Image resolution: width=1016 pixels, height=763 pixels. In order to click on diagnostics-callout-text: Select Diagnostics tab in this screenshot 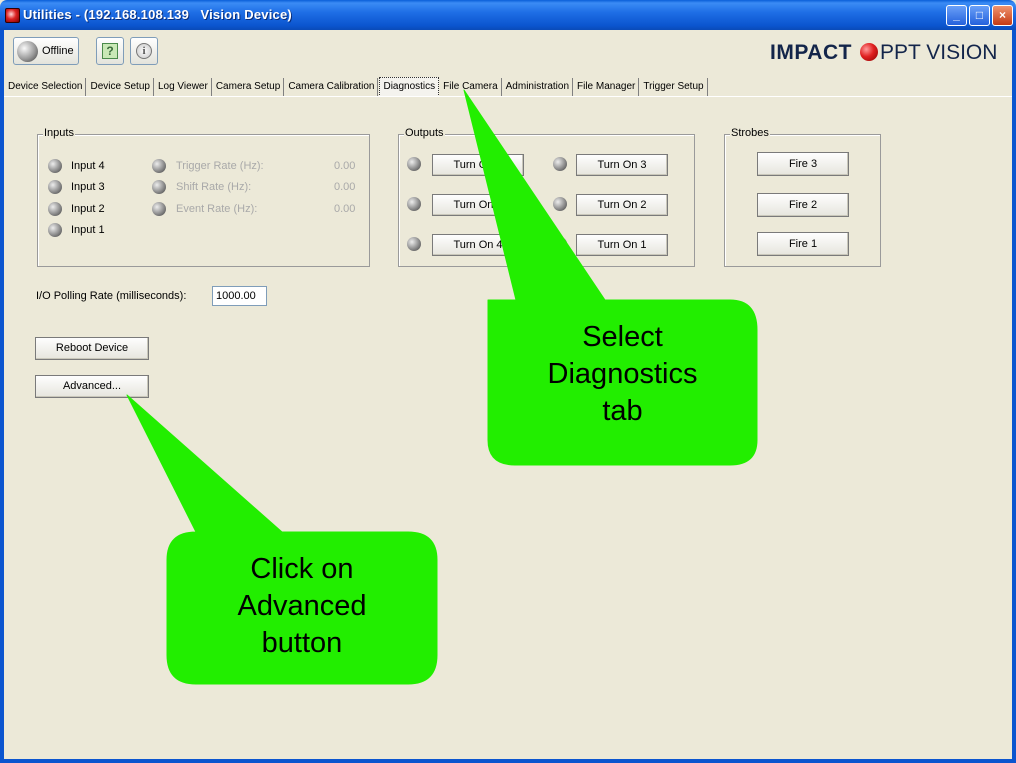, I will do `click(622, 374)`.